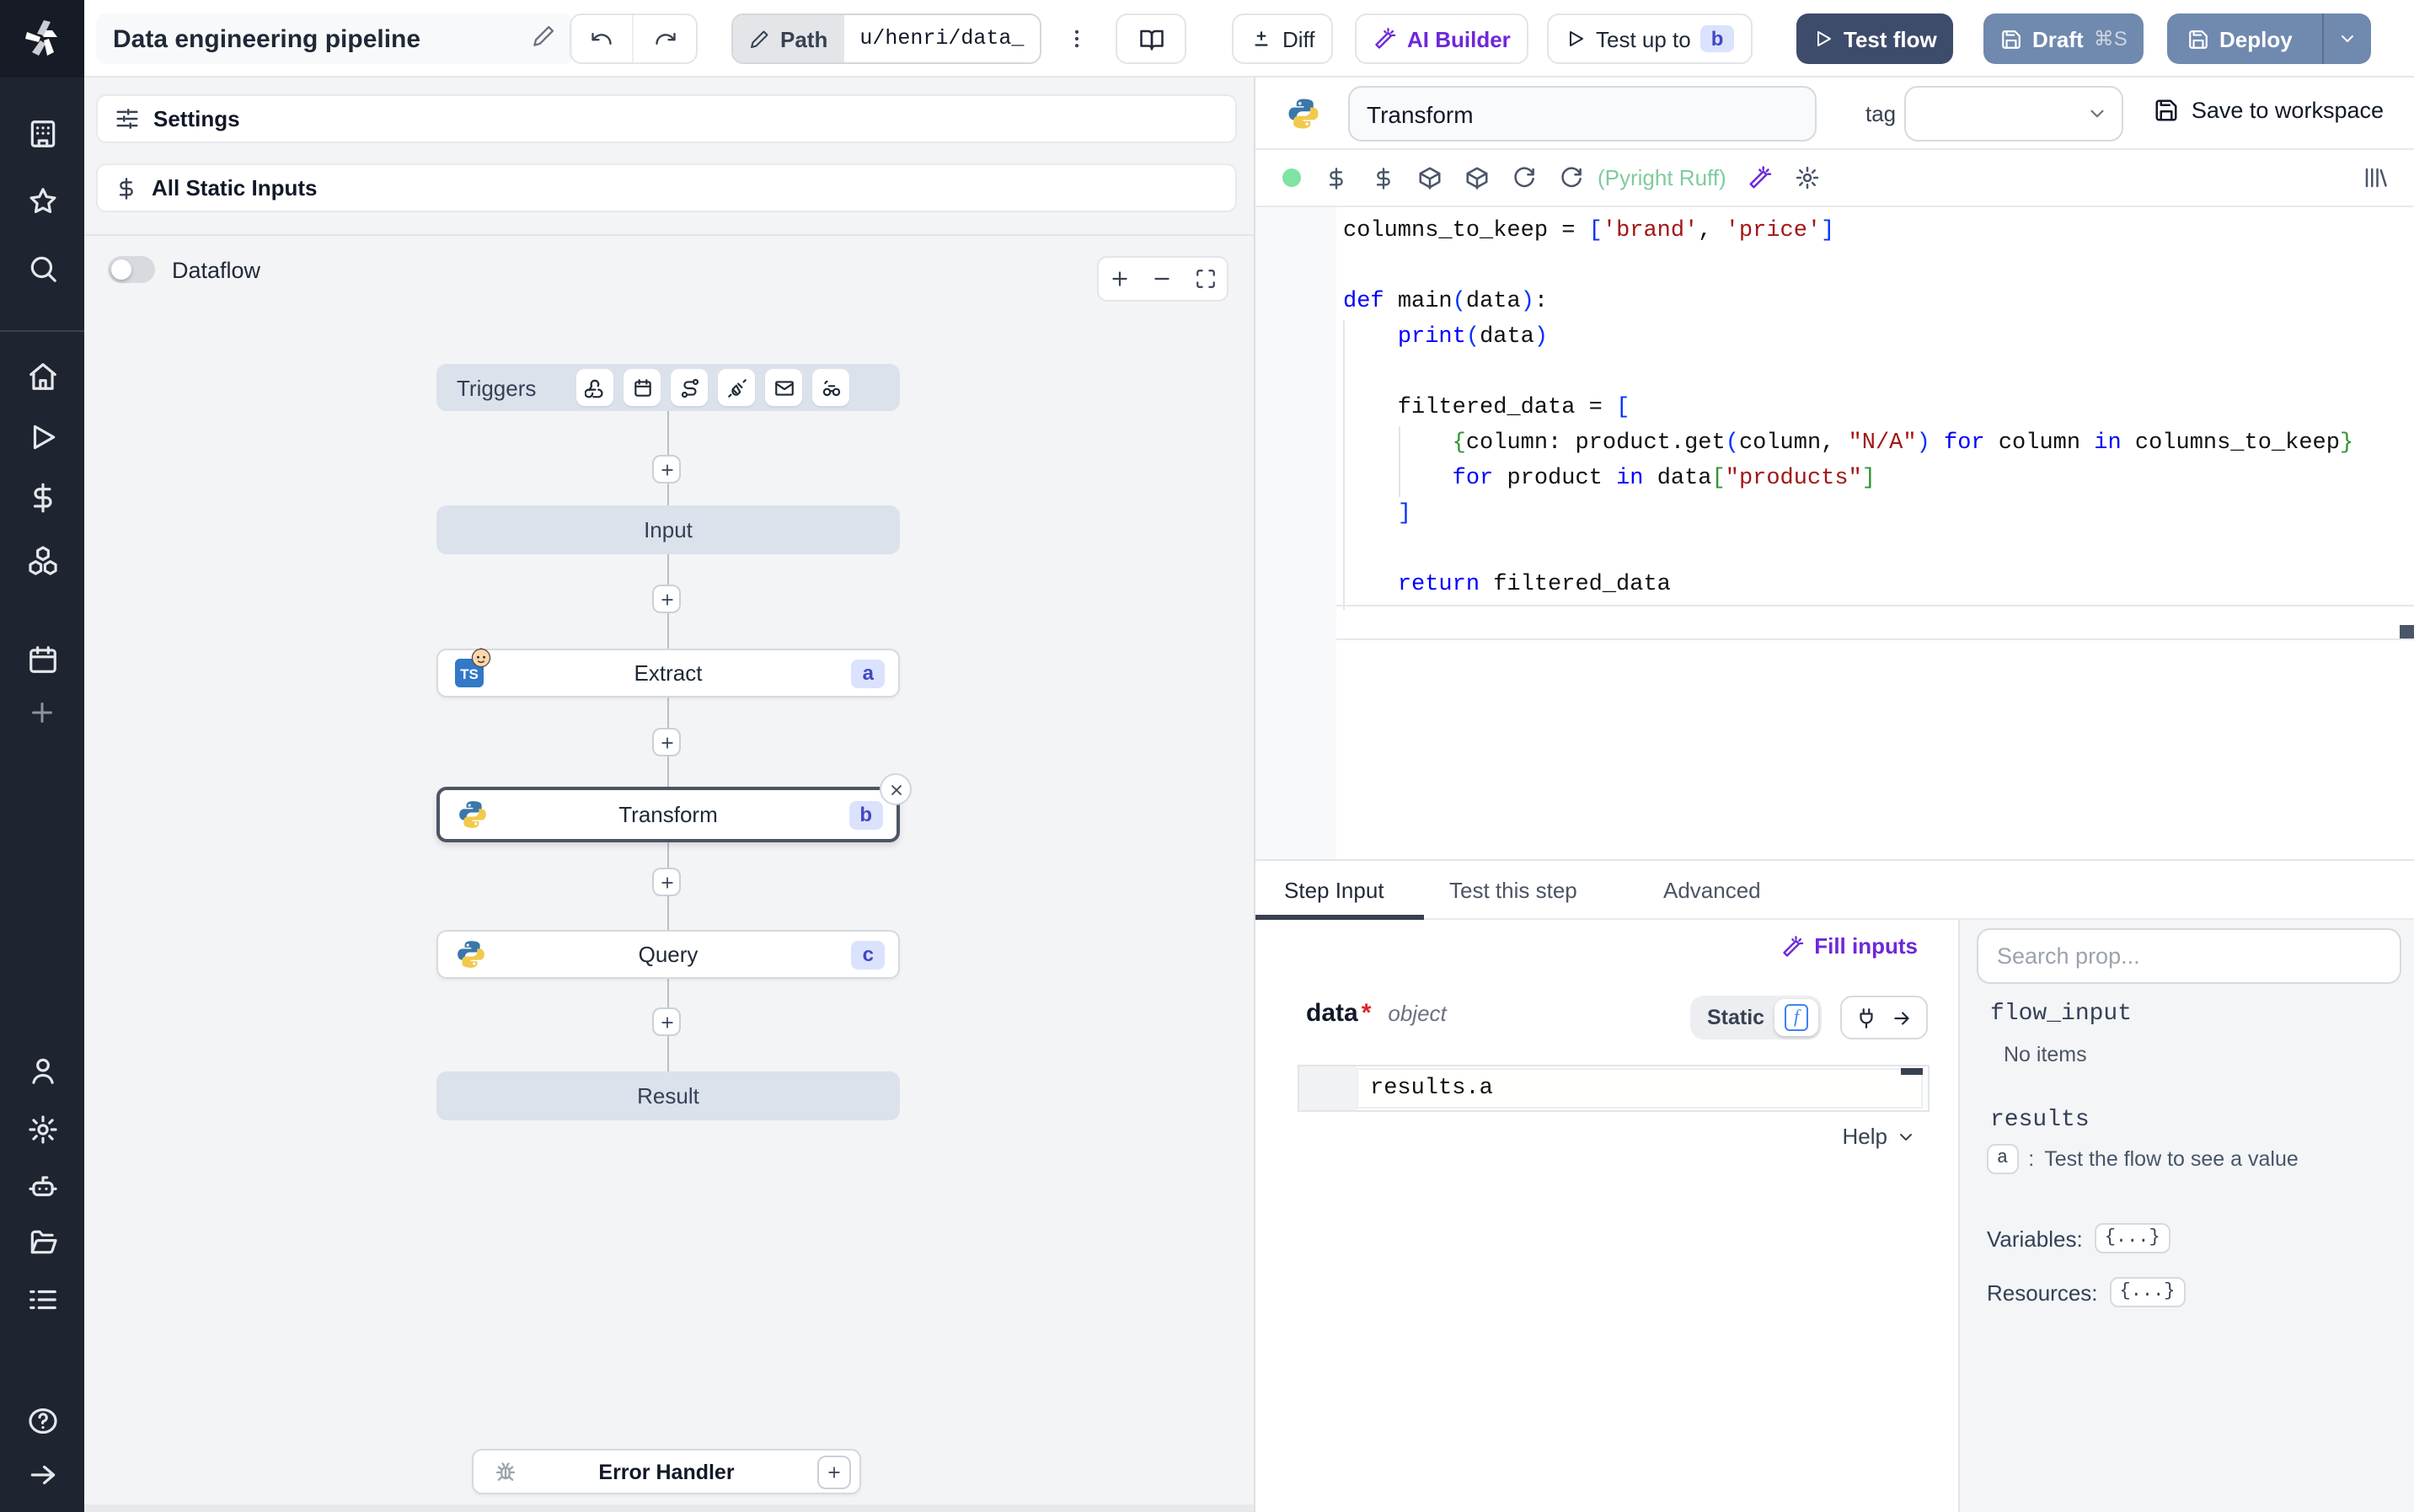 This screenshot has width=2414, height=1512. I want to click on variables-expand-badge: {...}, so click(2132, 1238).